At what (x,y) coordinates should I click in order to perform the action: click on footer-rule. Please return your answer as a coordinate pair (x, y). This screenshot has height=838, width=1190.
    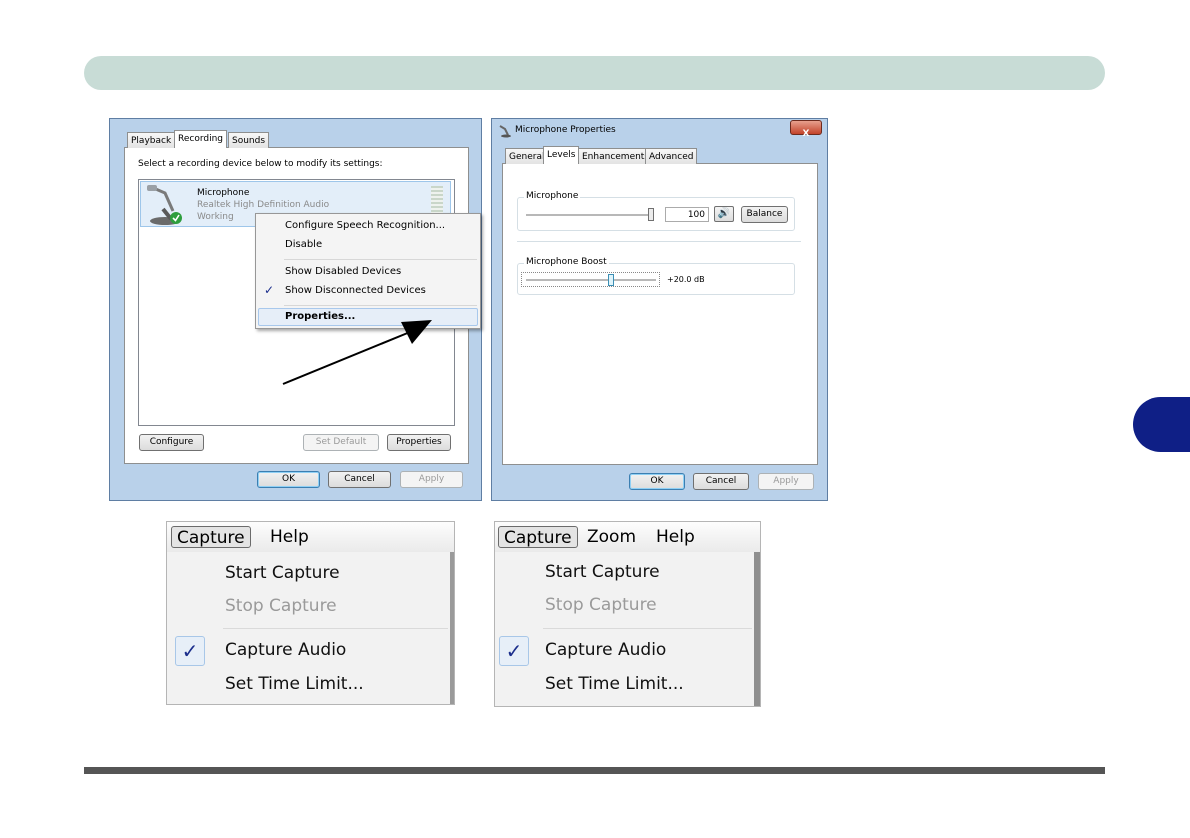
    Looking at the image, I should click on (594, 770).